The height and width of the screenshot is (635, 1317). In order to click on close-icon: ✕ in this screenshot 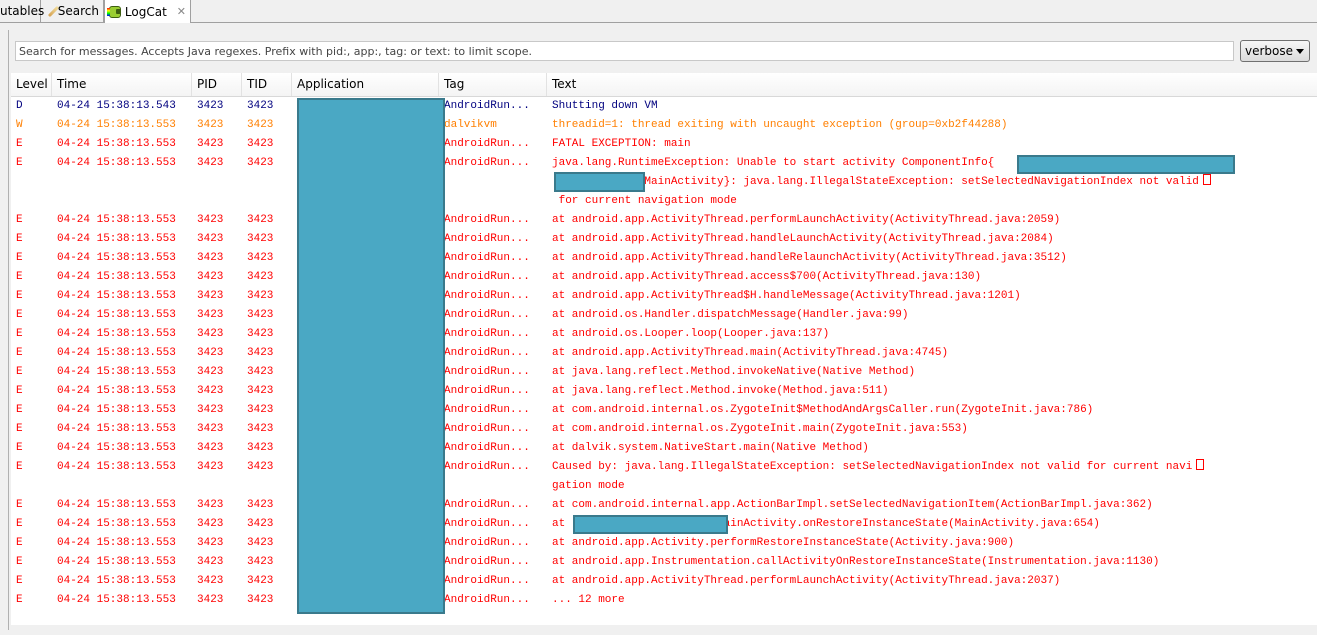, I will do `click(181, 11)`.